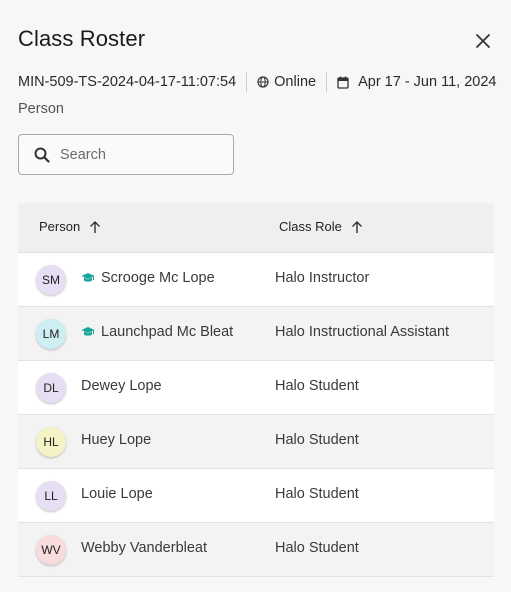  I want to click on class-role-cell: Halo Instructor, so click(322, 278).